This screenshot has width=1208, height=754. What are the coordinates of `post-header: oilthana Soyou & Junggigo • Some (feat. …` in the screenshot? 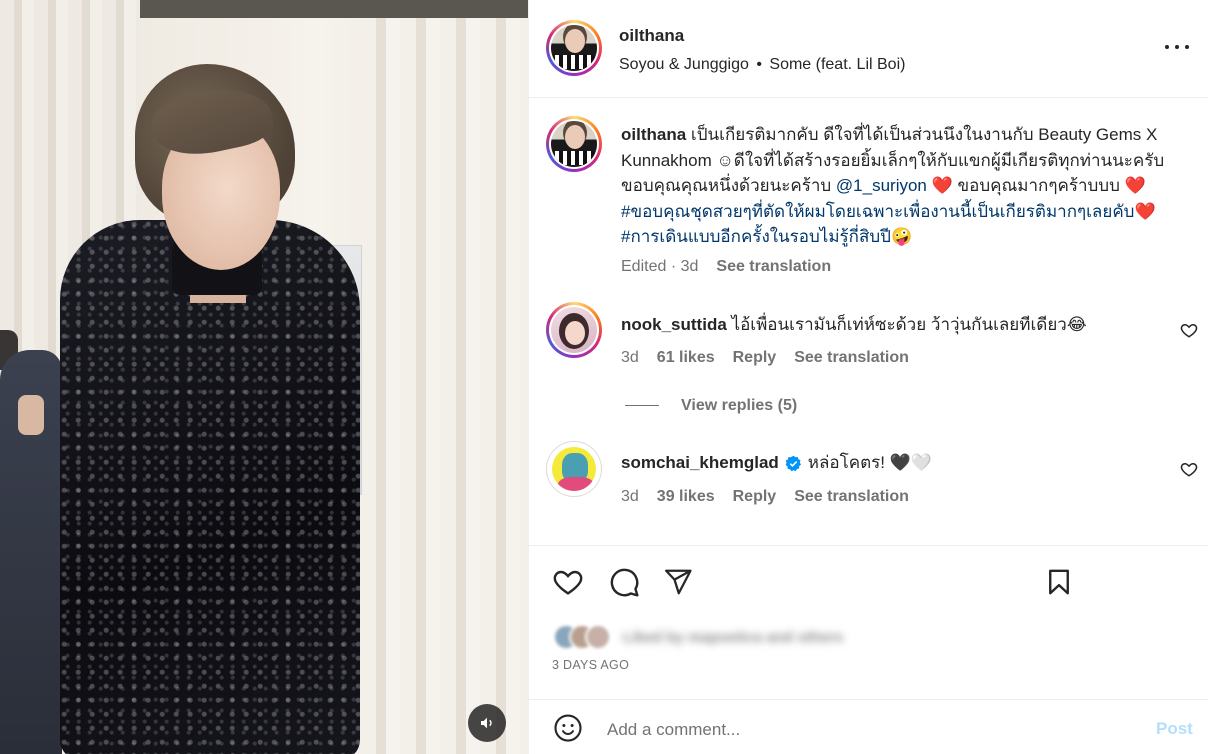 It's located at (868, 49).